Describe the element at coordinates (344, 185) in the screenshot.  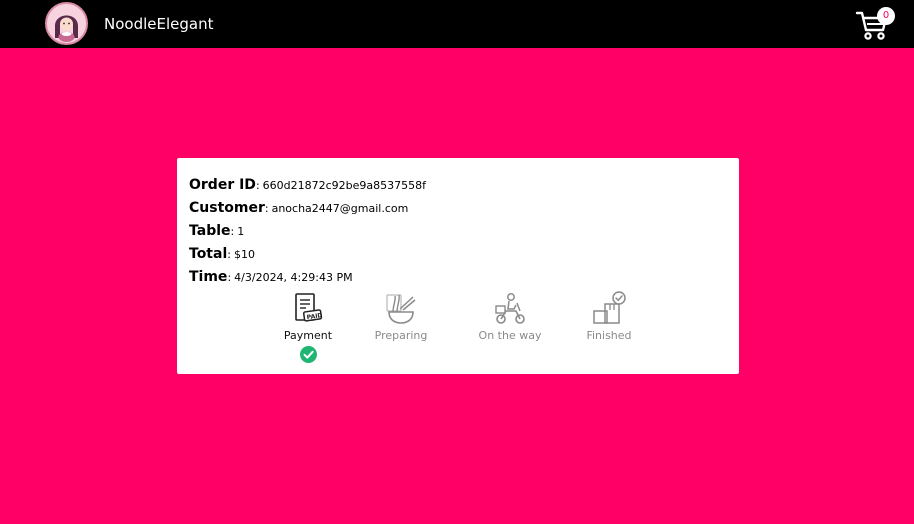
I see `order-id-value: 660d21872c92be9a8537558f` at that location.